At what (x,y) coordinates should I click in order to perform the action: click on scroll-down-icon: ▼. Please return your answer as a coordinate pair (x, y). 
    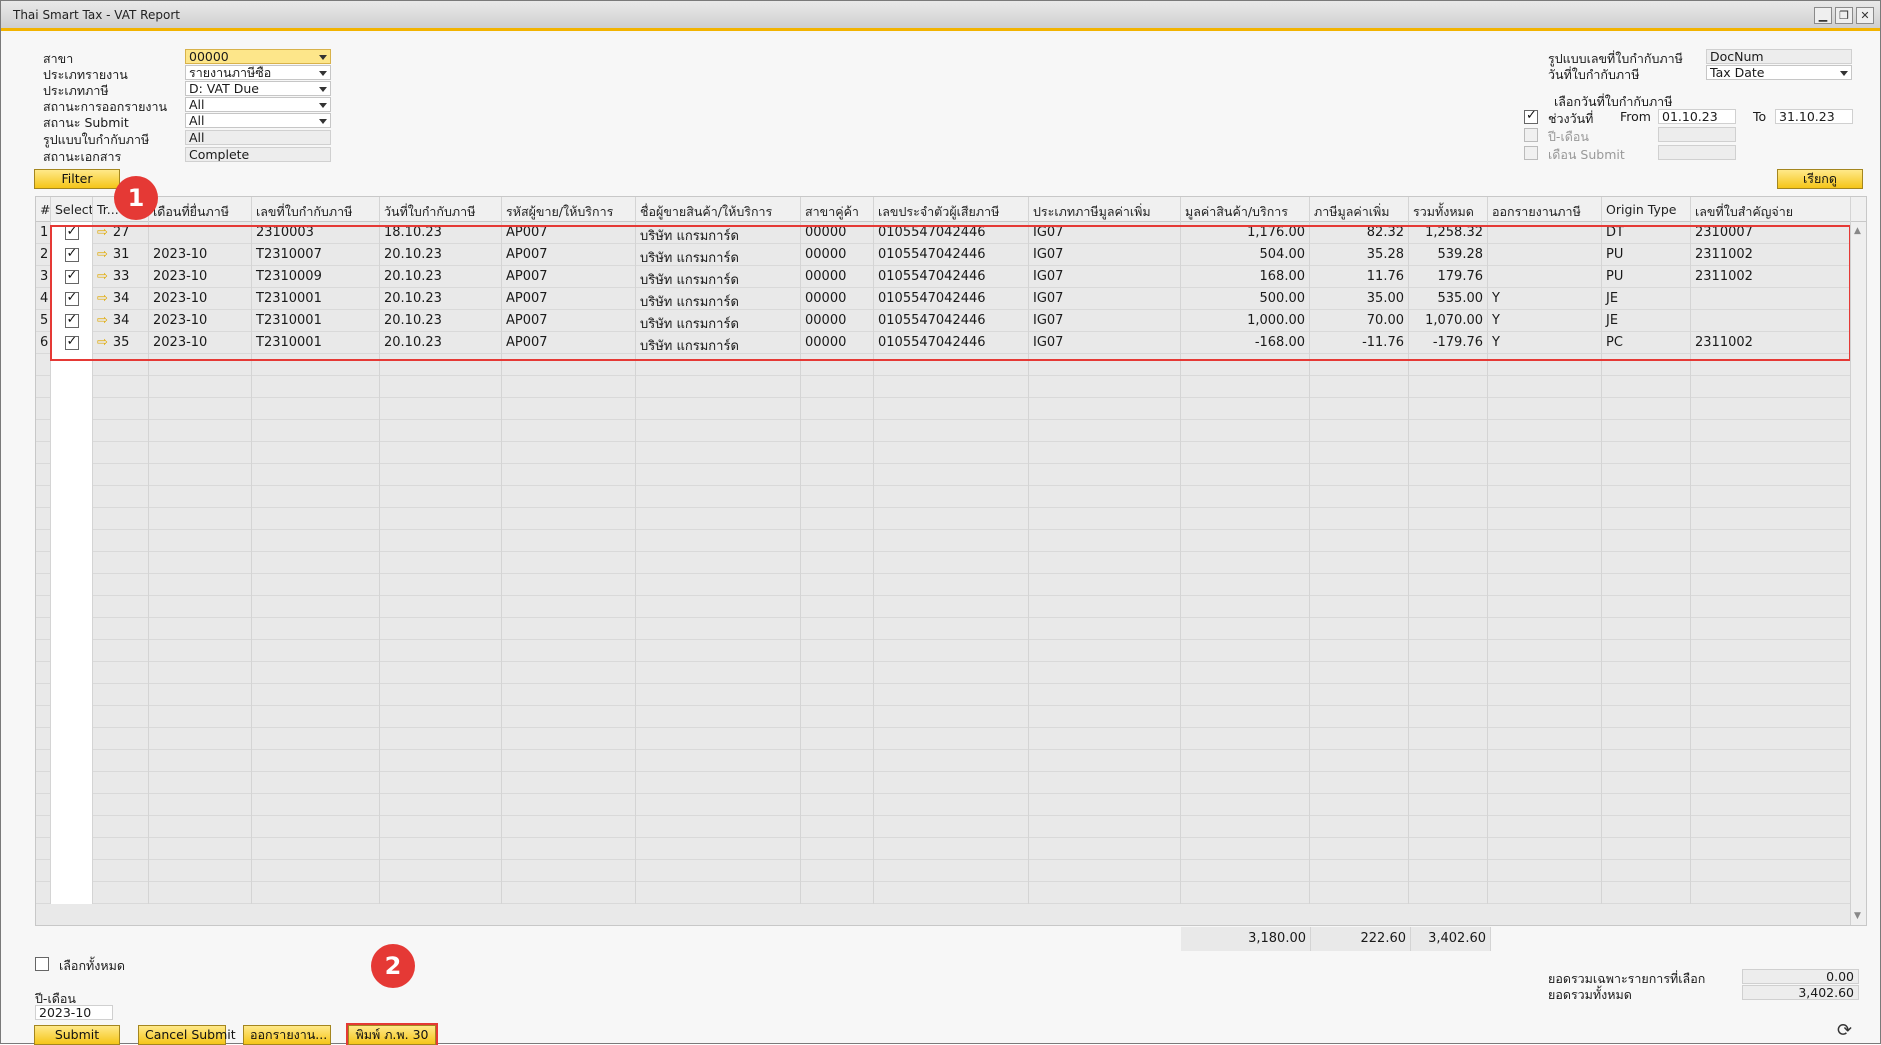
    Looking at the image, I should click on (1857, 916).